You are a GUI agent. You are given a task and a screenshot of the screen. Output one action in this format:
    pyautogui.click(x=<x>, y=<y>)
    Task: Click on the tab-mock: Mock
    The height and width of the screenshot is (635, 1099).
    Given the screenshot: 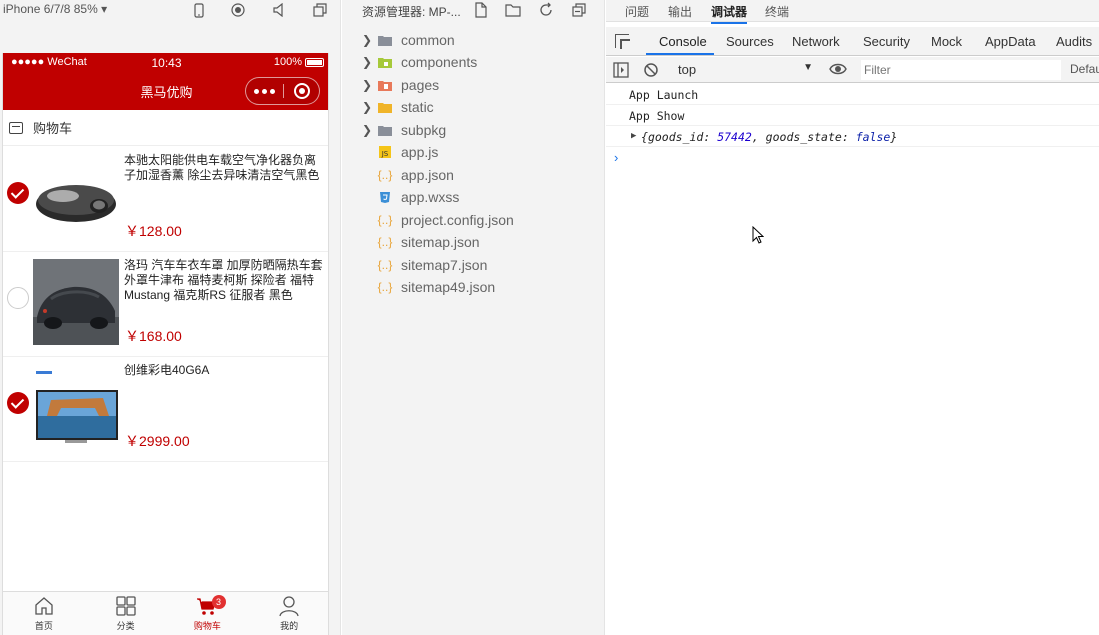 What is the action you would take?
    pyautogui.click(x=946, y=41)
    